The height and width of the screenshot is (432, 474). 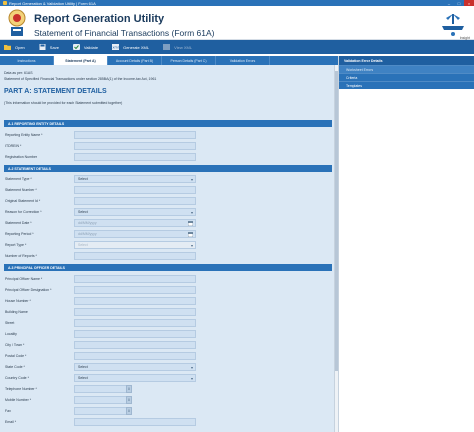 What do you see at coordinates (99, 19) in the screenshot?
I see `app-title: Report Generation Utility` at bounding box center [99, 19].